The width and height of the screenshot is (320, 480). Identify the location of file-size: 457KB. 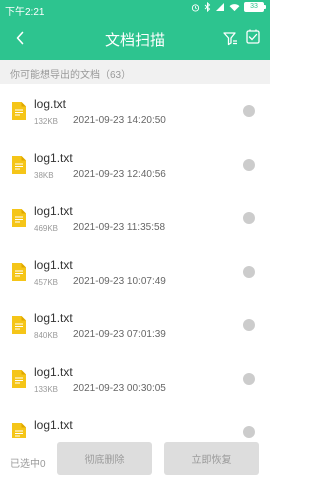
(46, 282).